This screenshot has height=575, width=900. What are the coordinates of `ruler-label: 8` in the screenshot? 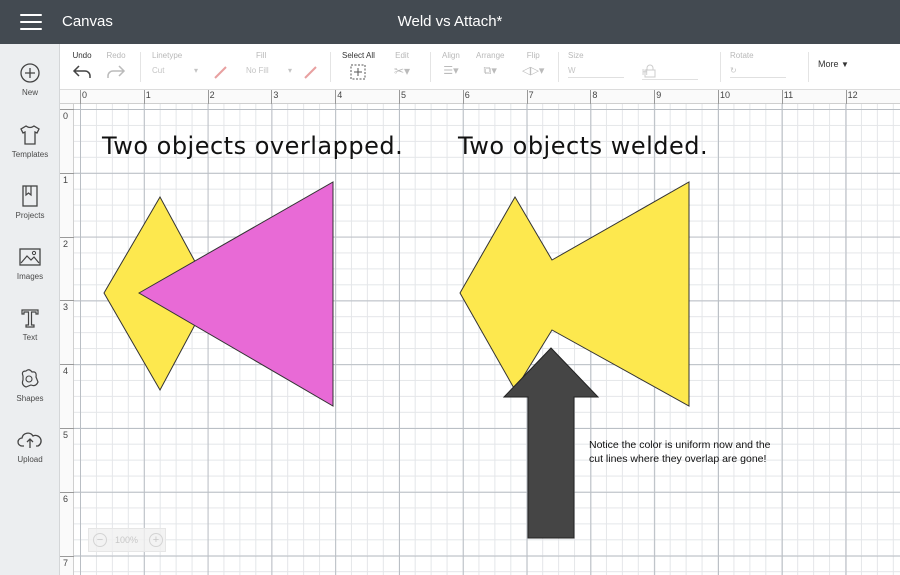 It's located at (595, 95).